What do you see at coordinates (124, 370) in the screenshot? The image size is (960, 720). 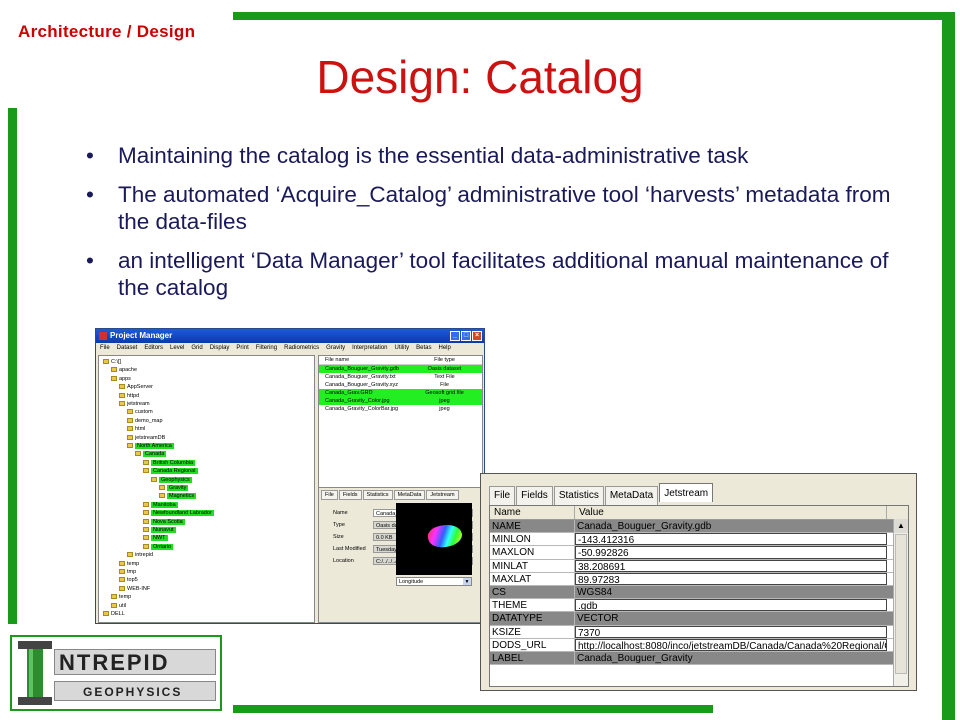 I see `tree-item: apache` at bounding box center [124, 370].